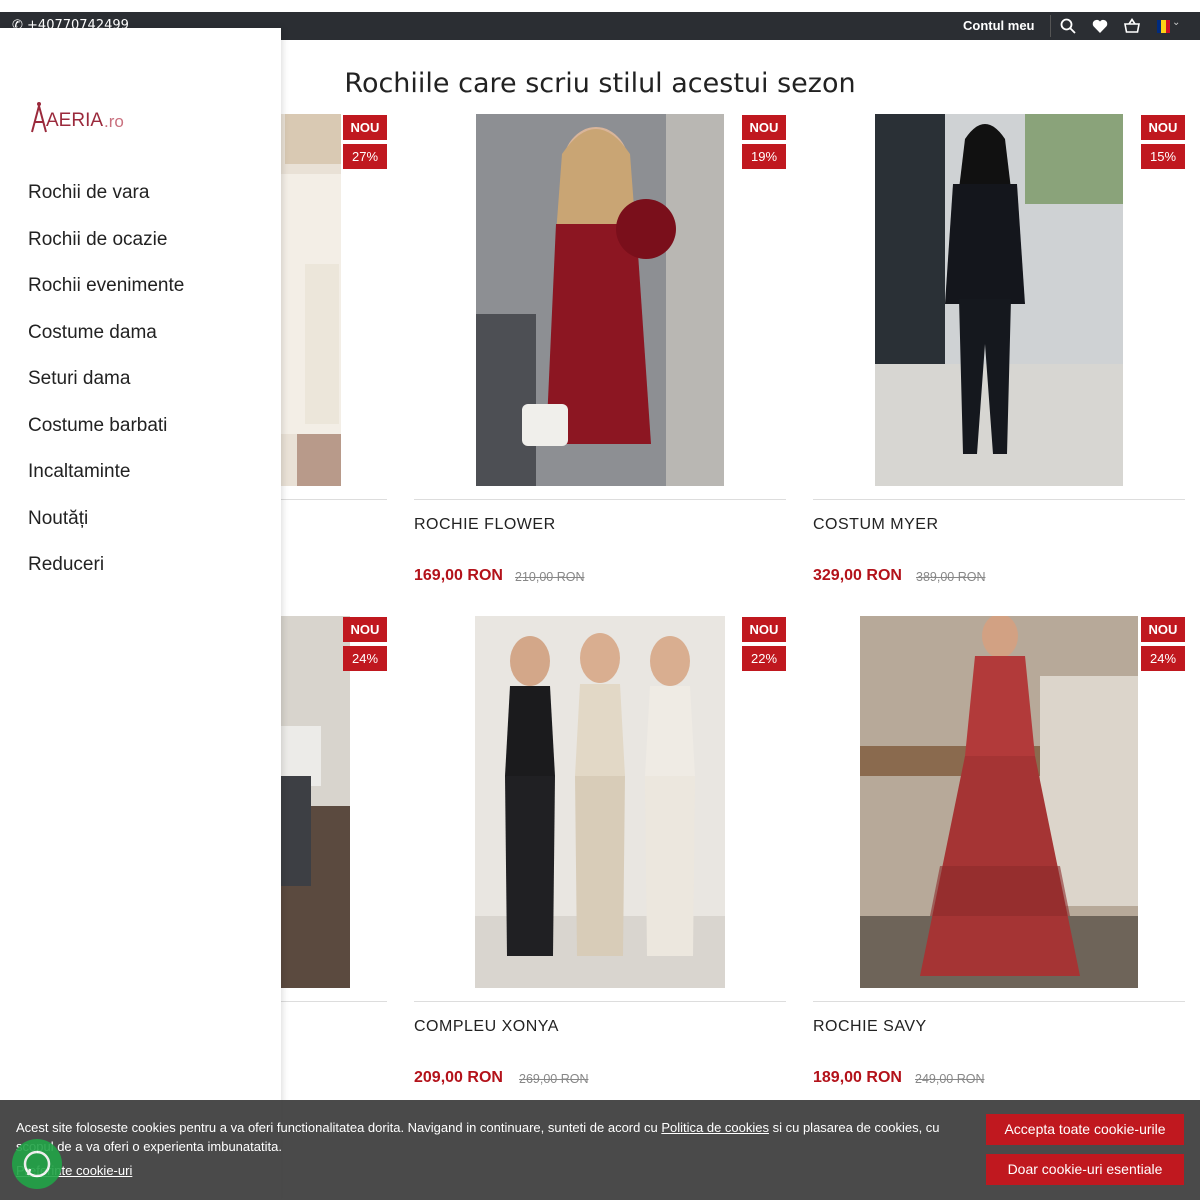 Image resolution: width=1200 pixels, height=1200 pixels. Describe the element at coordinates (1176, 22) in the screenshot. I see `chevron-down-icon: ⌄` at that location.